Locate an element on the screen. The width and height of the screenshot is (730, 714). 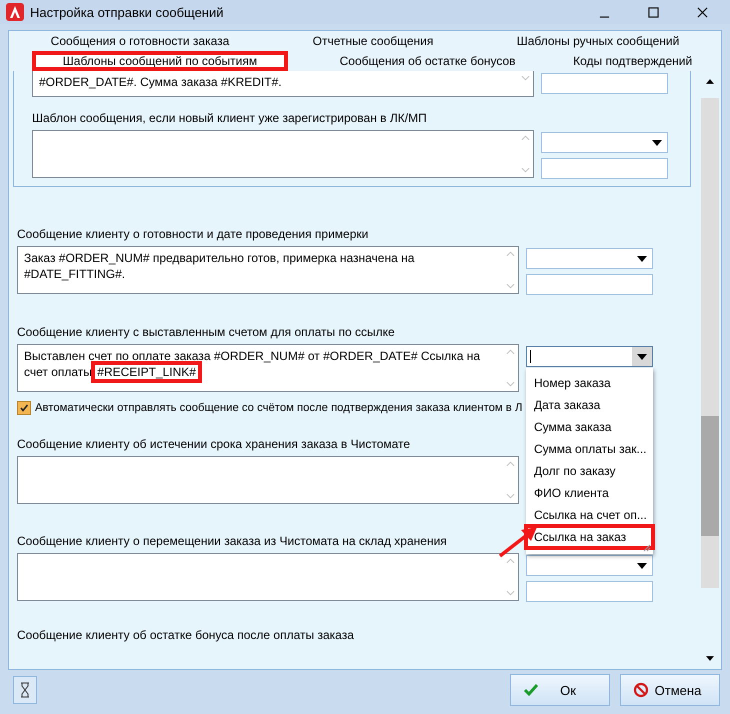
section-label: Сообщение клиенту о готовности и дате проведения примерки is located at coordinates (192, 235).